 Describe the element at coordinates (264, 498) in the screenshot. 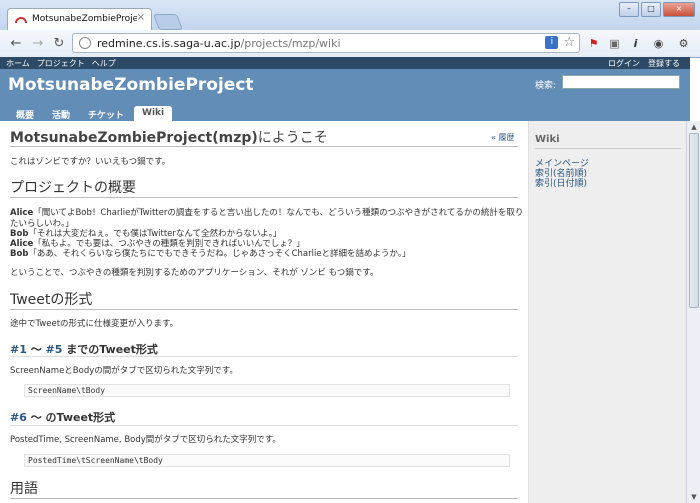

I see `glossary-divider` at that location.